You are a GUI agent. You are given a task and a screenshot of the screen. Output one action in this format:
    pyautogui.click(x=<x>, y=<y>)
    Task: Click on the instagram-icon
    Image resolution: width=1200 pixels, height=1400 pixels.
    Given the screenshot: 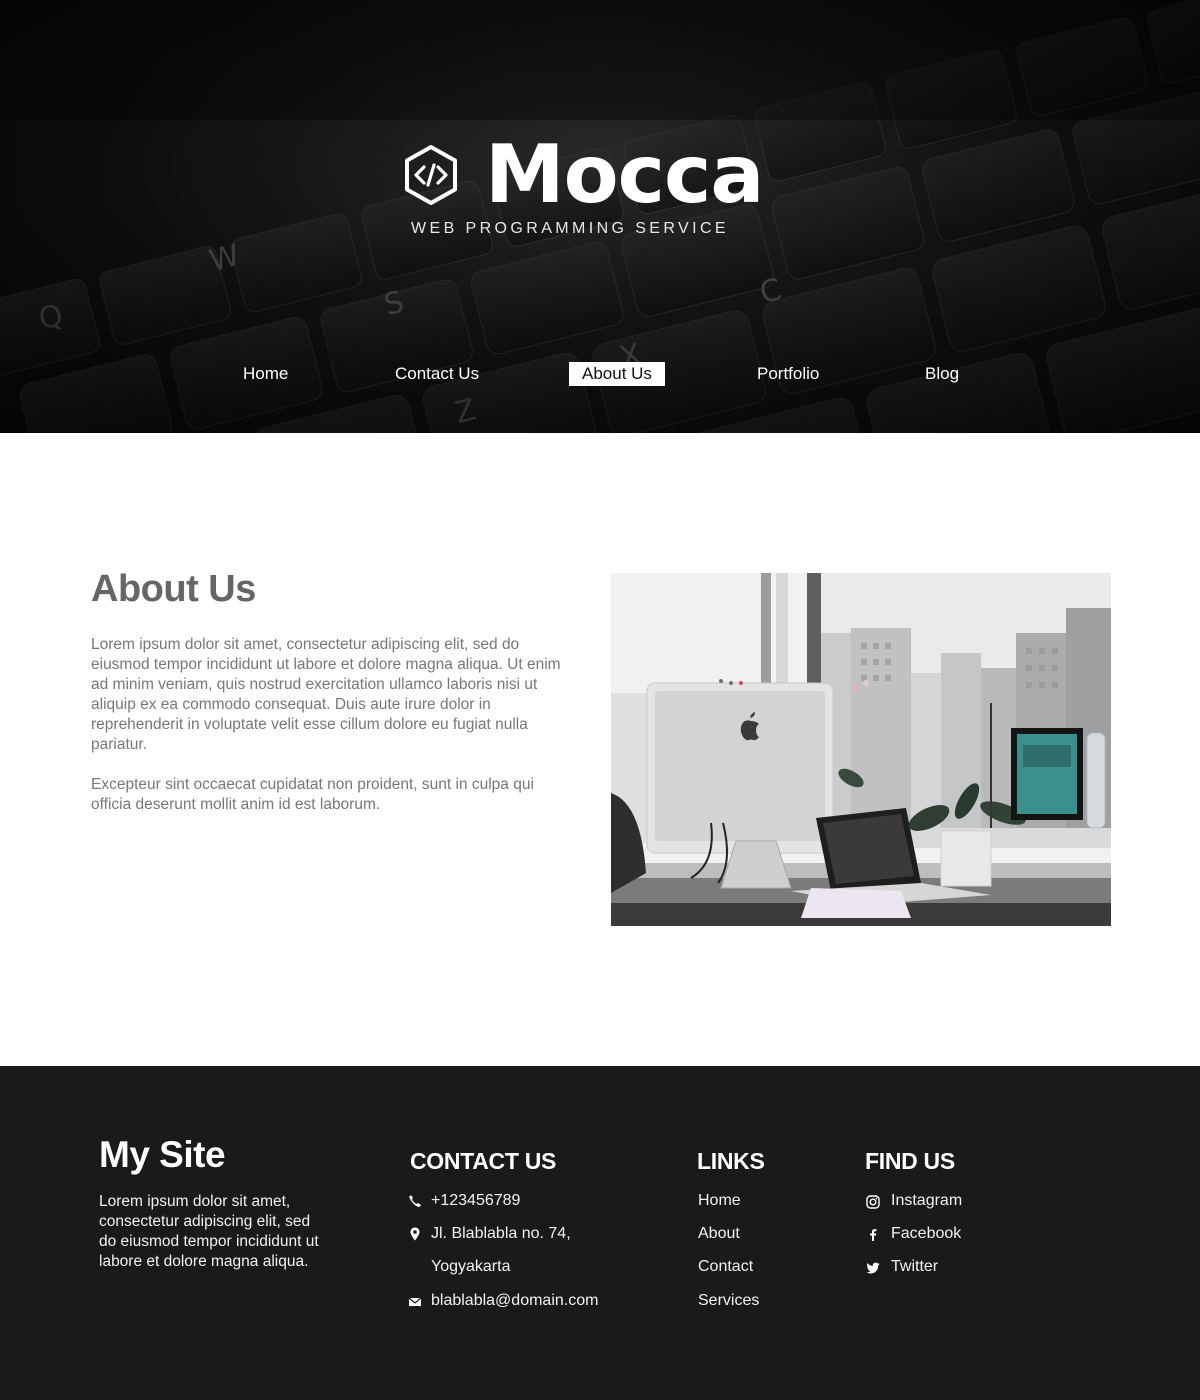 What is the action you would take?
    pyautogui.click(x=873, y=1202)
    